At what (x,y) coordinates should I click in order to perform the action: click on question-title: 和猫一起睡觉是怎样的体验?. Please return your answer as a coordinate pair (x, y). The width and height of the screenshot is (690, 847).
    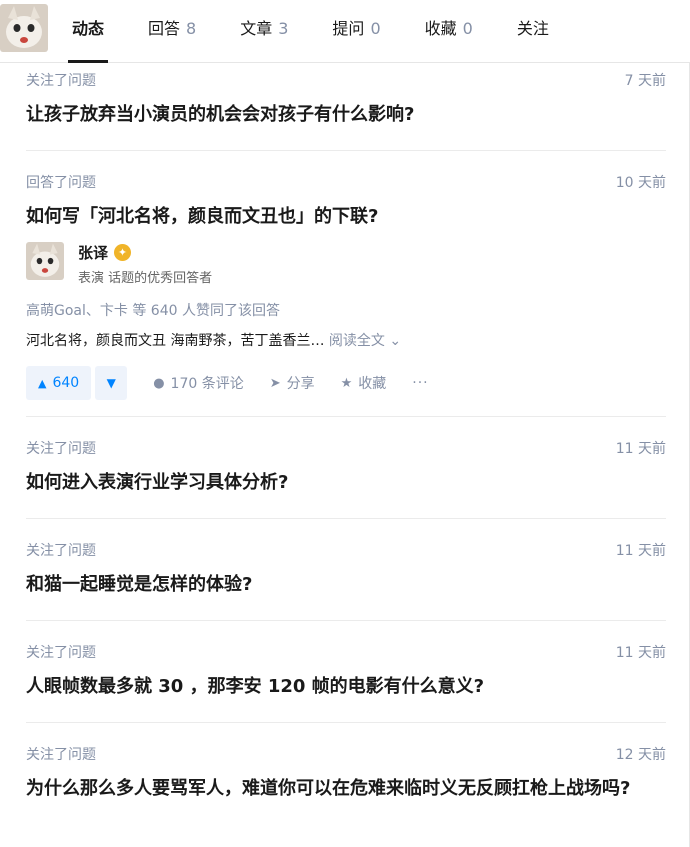
    Looking at the image, I should click on (346, 585).